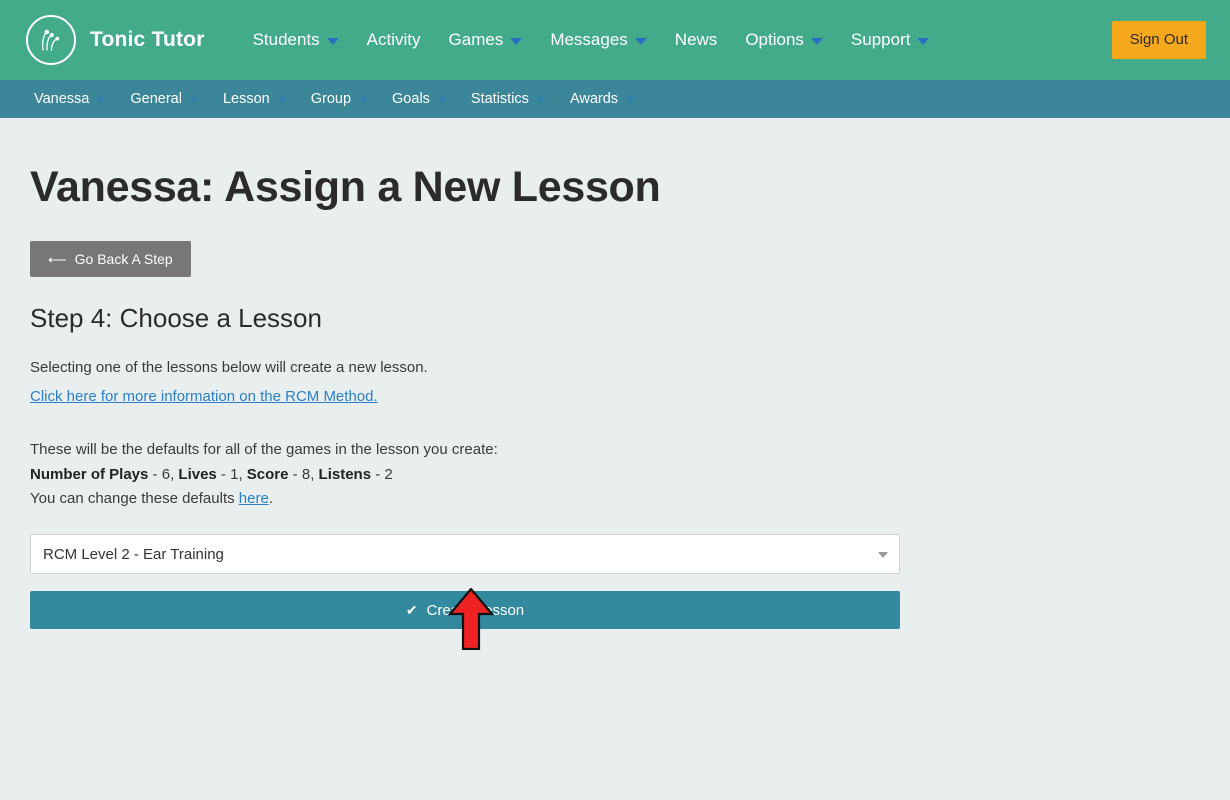 Image resolution: width=1230 pixels, height=800 pixels. I want to click on subnav-item-vanessa: Vanessa, so click(70, 99).